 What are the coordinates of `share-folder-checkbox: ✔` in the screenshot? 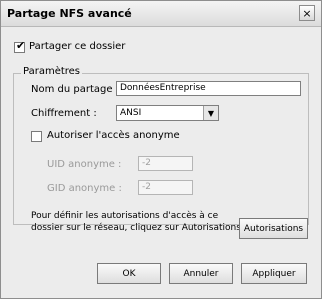 It's located at (20, 46).